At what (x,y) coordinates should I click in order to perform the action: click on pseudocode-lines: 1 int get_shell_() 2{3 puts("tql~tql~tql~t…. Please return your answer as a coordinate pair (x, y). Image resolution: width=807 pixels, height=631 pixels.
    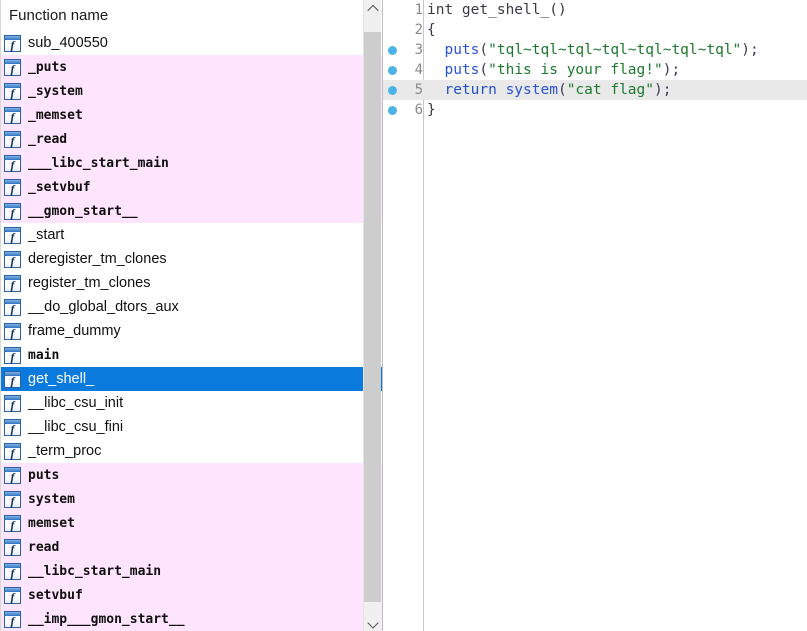
    Looking at the image, I should click on (595, 60).